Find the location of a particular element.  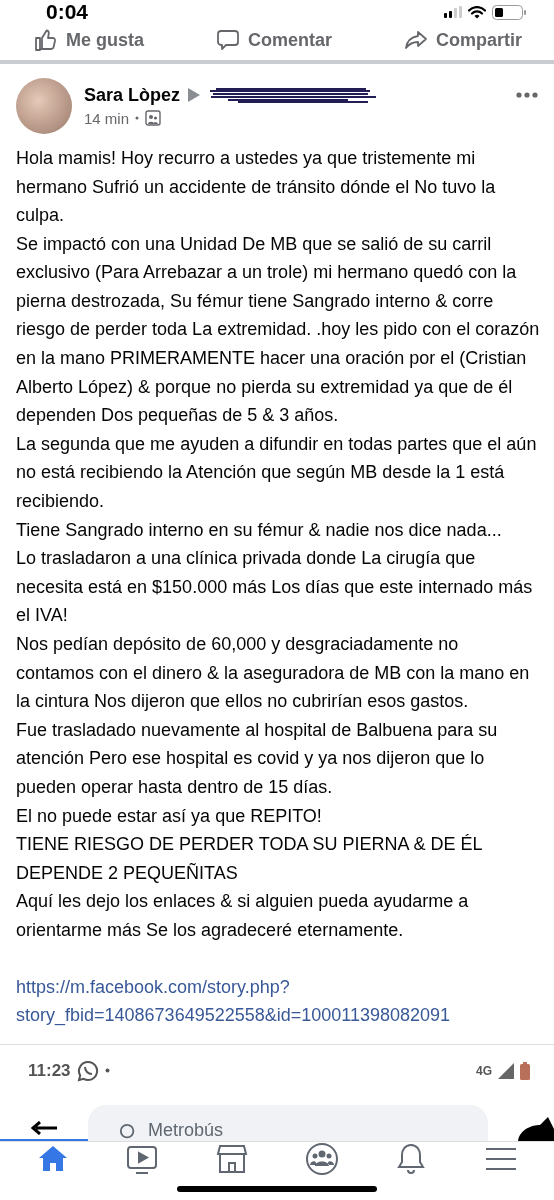

post-link: https://m.facebook.com/story.php?story_fbid=1408673649522558&id=100011398082091 is located at coordinates (278, 1001).